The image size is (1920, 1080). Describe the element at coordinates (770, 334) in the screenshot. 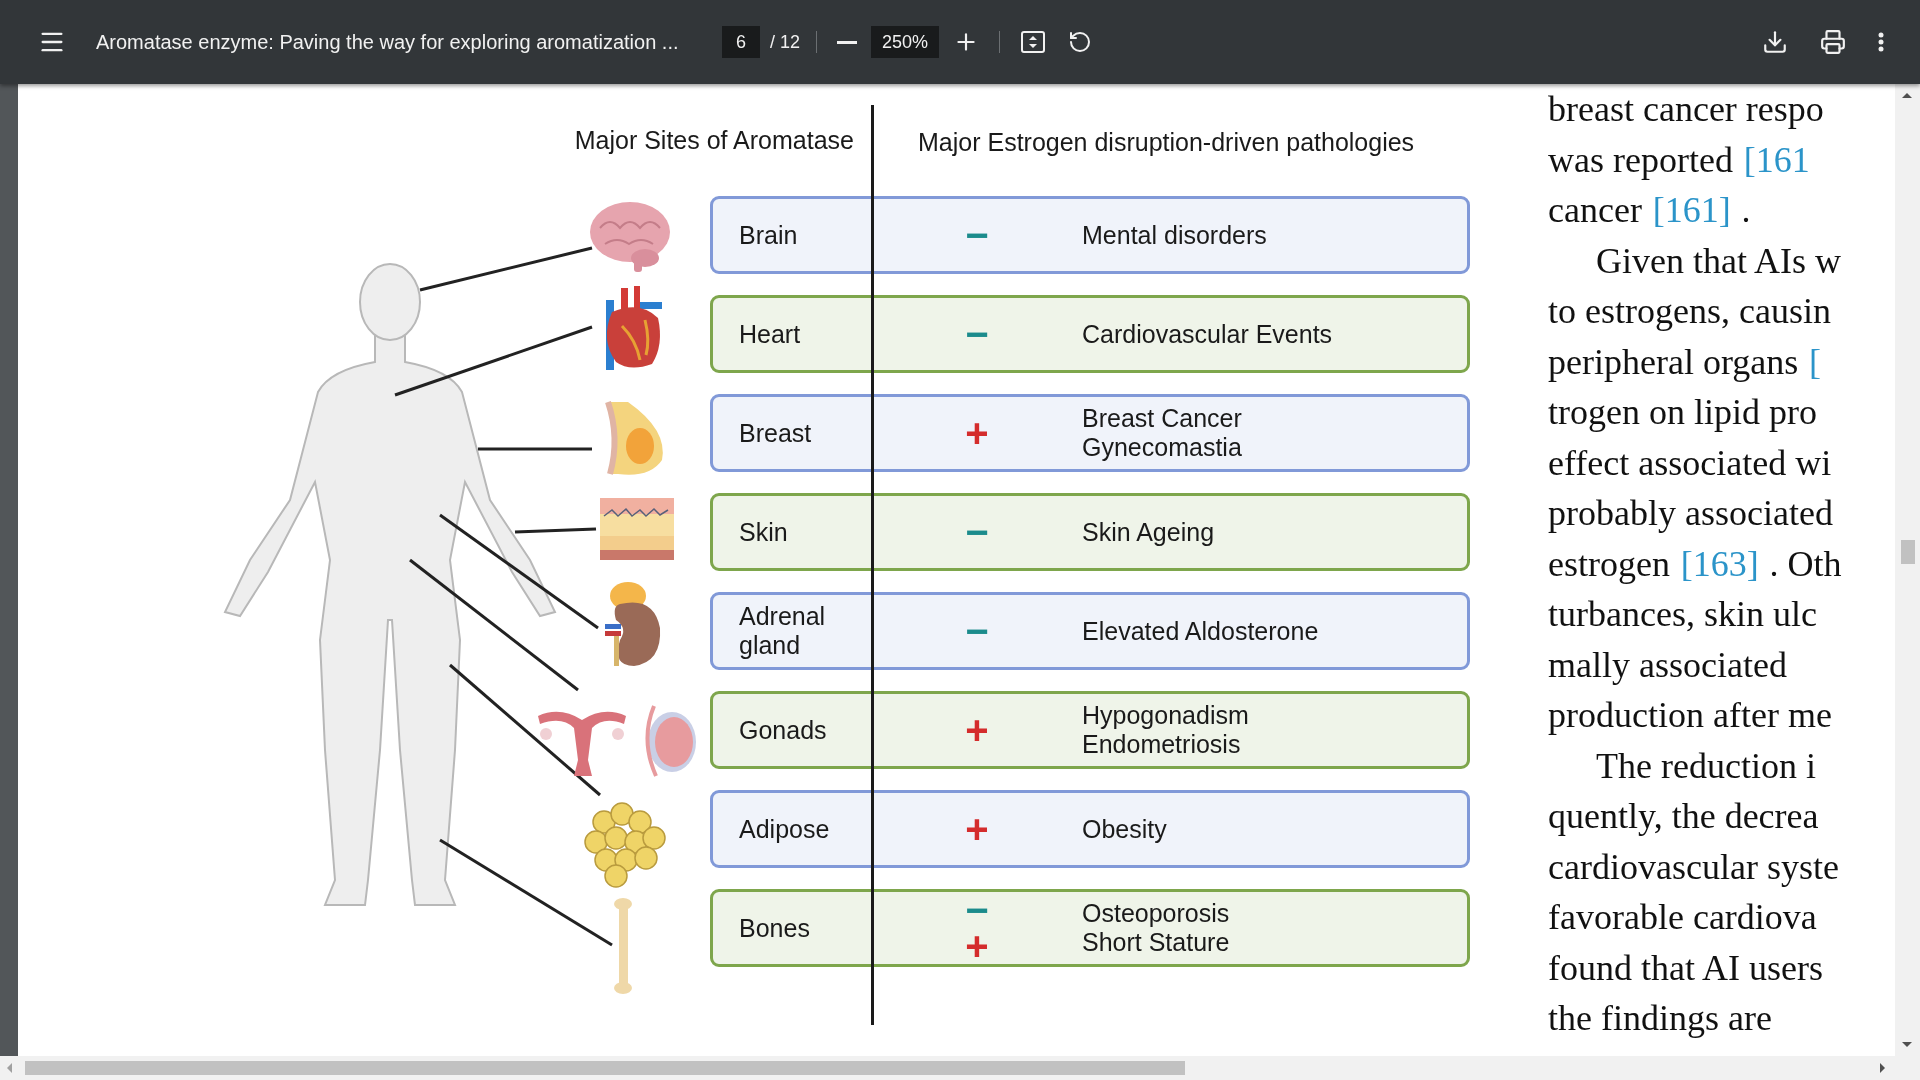

I see `site-label: Heart` at that location.